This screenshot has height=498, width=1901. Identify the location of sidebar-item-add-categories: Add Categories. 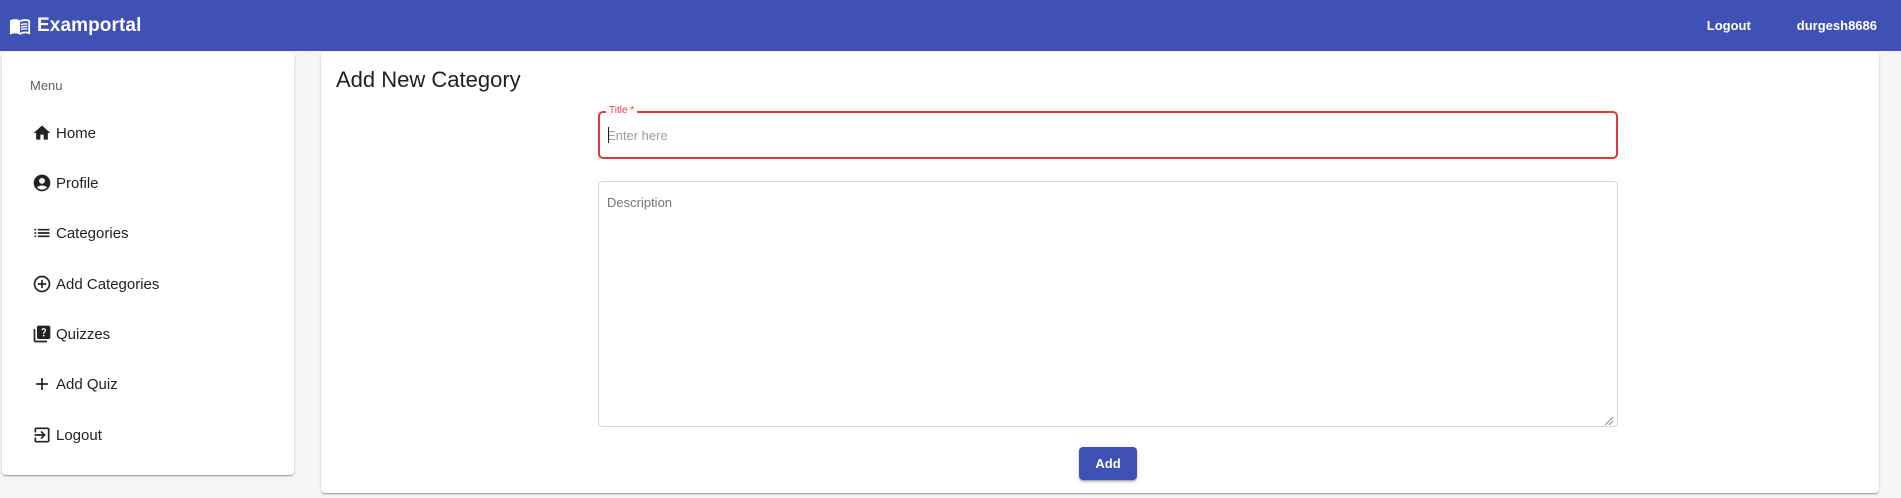
(95, 284).